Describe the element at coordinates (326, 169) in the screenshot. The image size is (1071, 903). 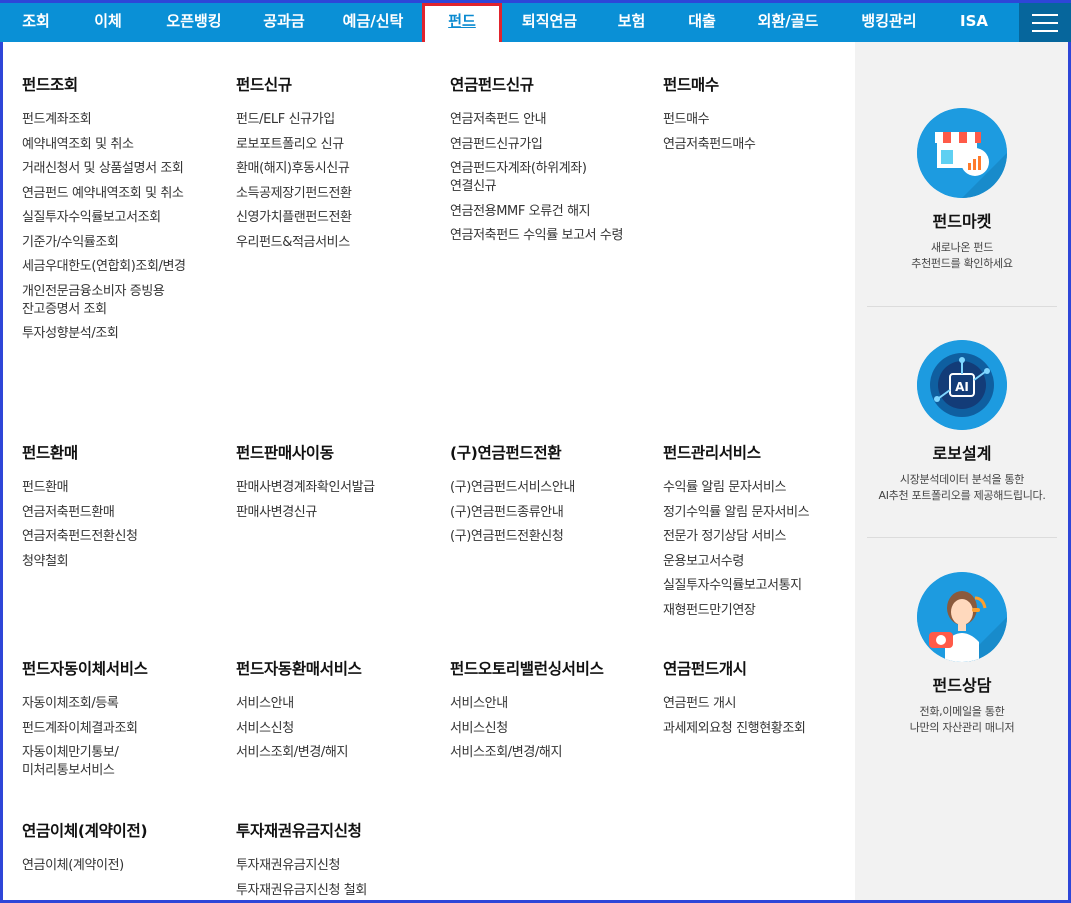
I see `menu-link: 환매(해지)후동시신규` at that location.